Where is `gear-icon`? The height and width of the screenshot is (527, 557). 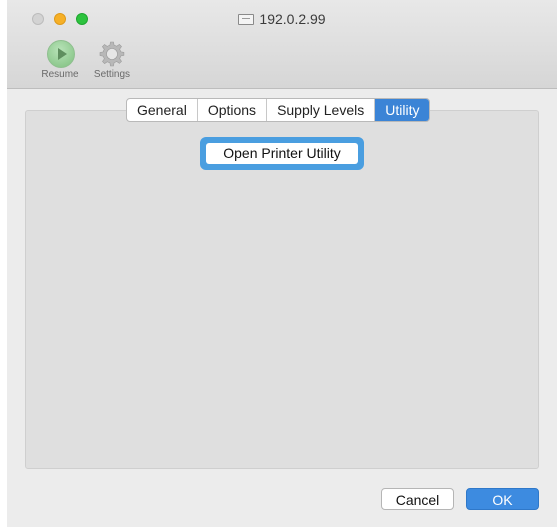
gear-icon is located at coordinates (112, 54).